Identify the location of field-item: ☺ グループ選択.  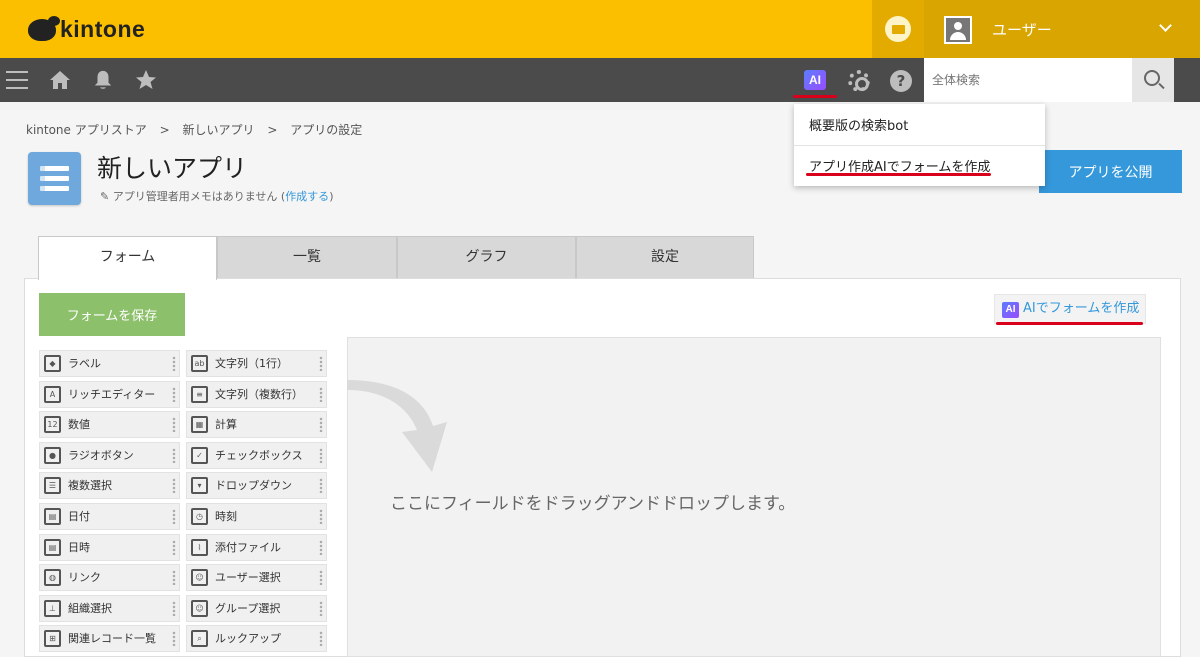
(256, 608).